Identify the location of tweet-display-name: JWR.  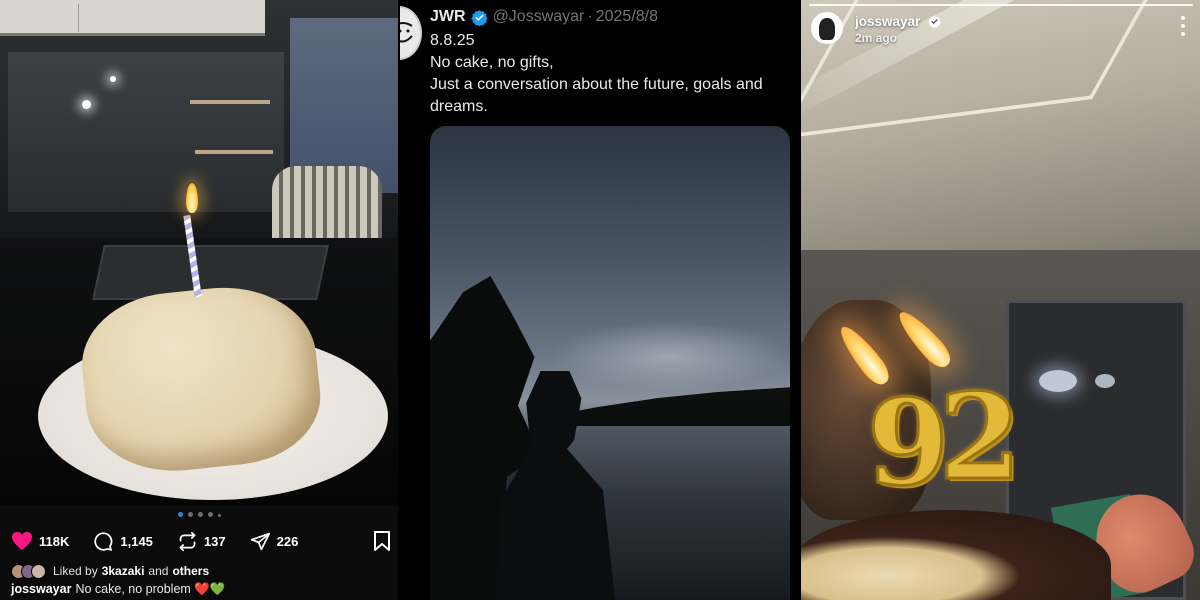
(448, 17).